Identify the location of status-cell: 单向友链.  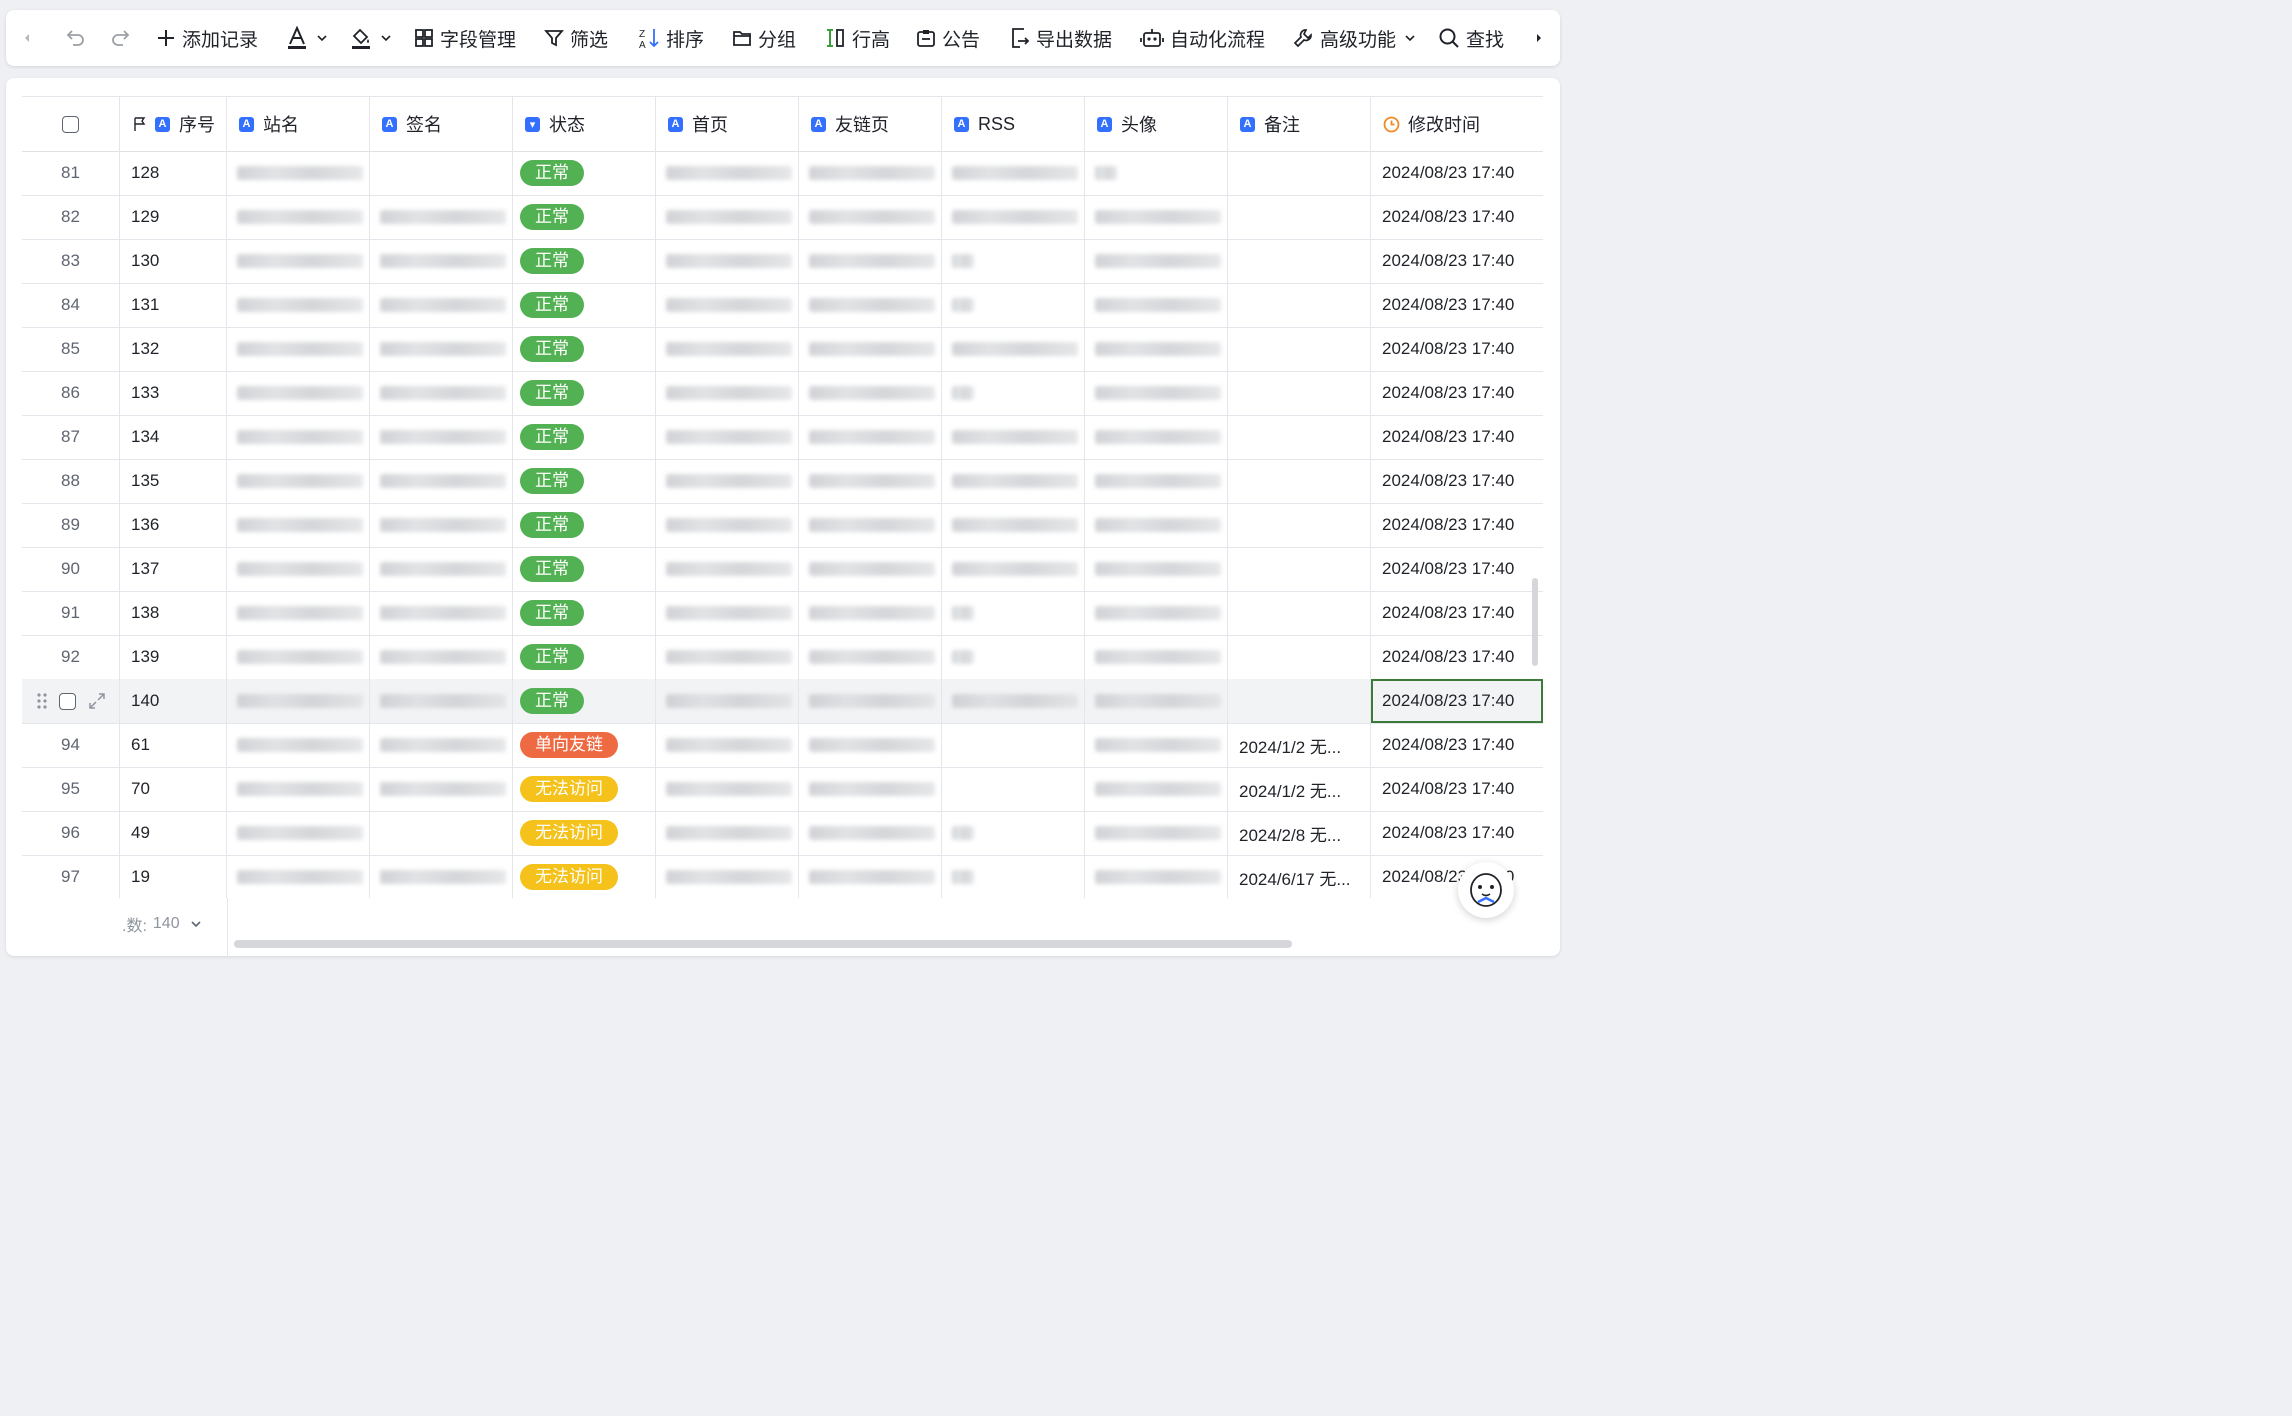
(584, 745).